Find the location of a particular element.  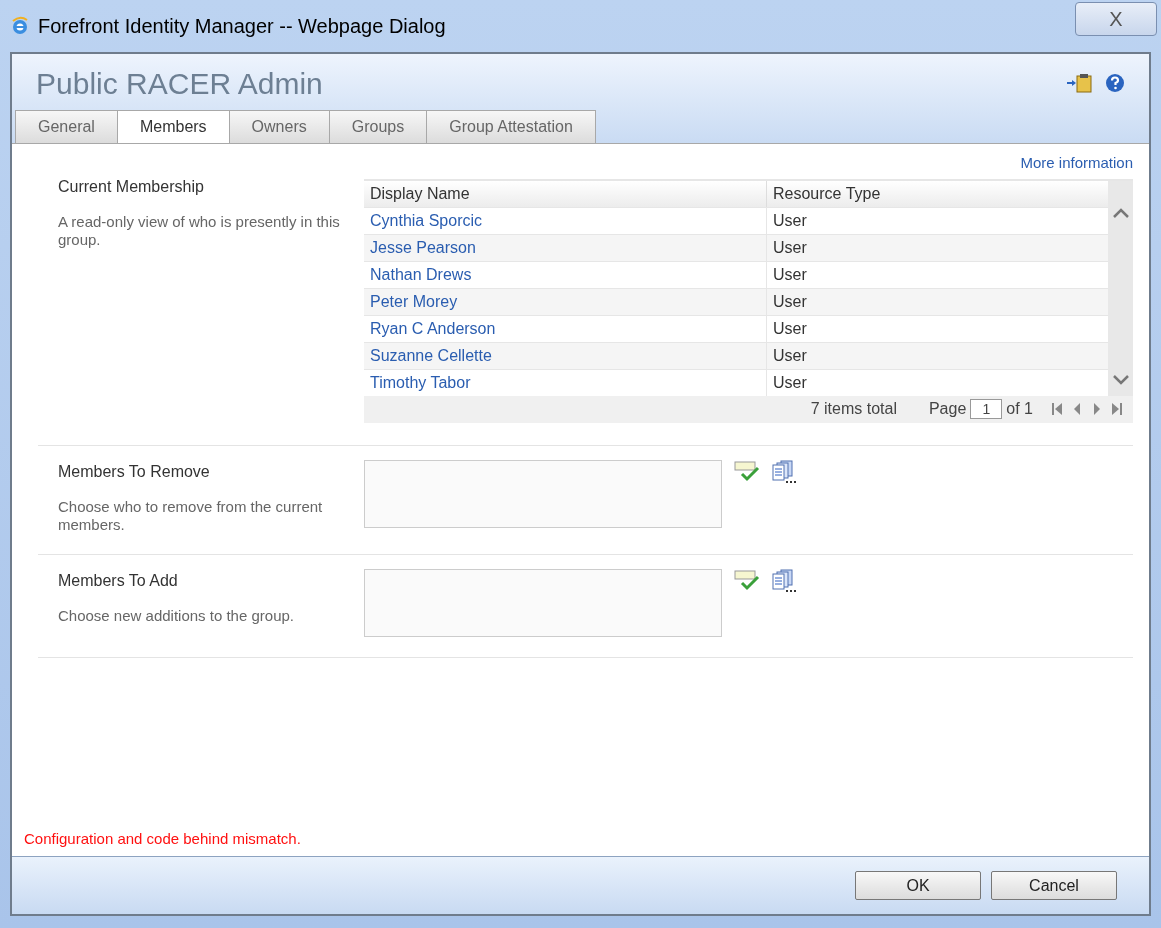

page-count: of 1 is located at coordinates (1019, 409).